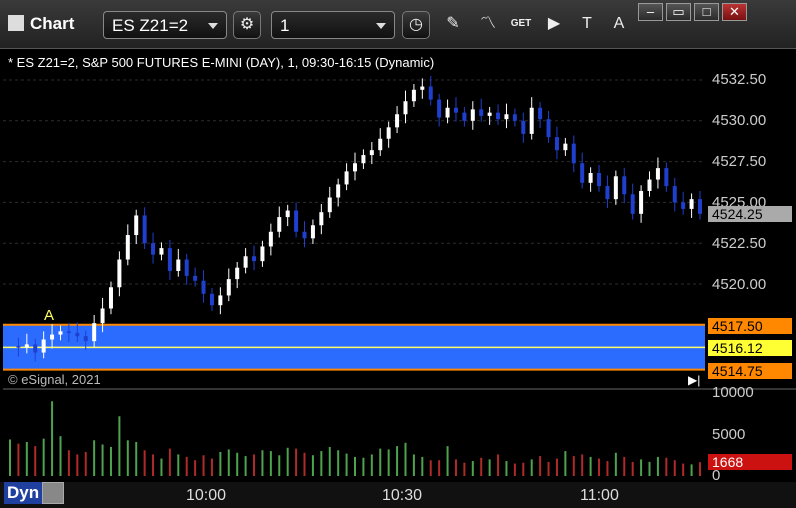 The image size is (796, 508). Describe the element at coordinates (54, 379) in the screenshot. I see `esignal-credit: © eSignal, 2021` at that location.